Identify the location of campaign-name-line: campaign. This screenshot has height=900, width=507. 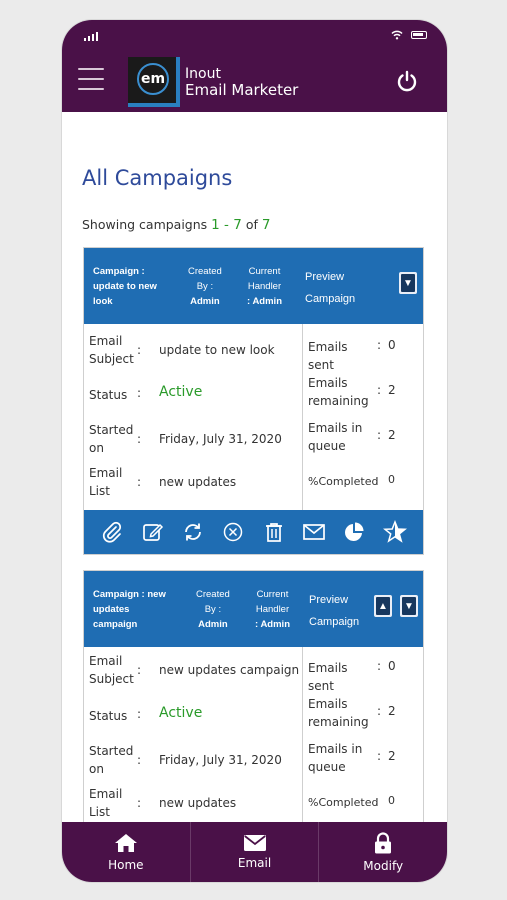
(115, 624).